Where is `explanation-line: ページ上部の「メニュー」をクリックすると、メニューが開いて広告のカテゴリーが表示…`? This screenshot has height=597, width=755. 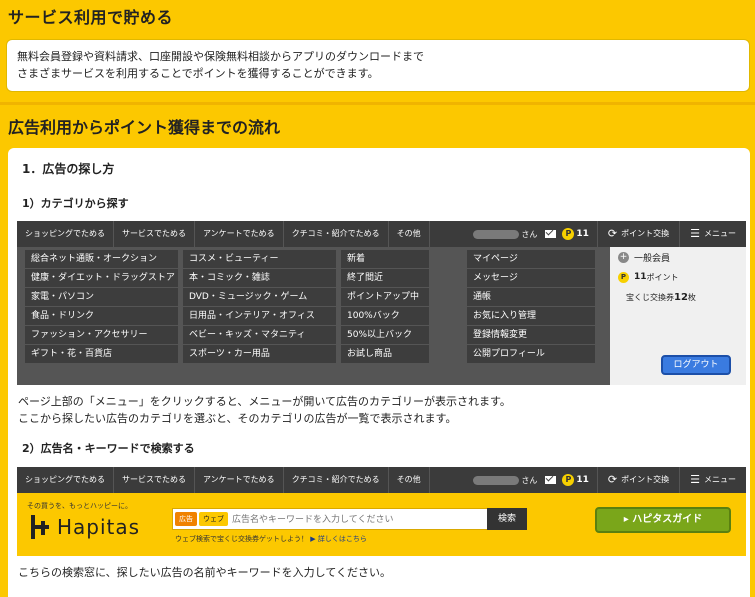
explanation-line: ページ上部の「メニュー」をクリックすると、メニューが開いて広告のカテゴリーが表示… is located at coordinates (264, 401).